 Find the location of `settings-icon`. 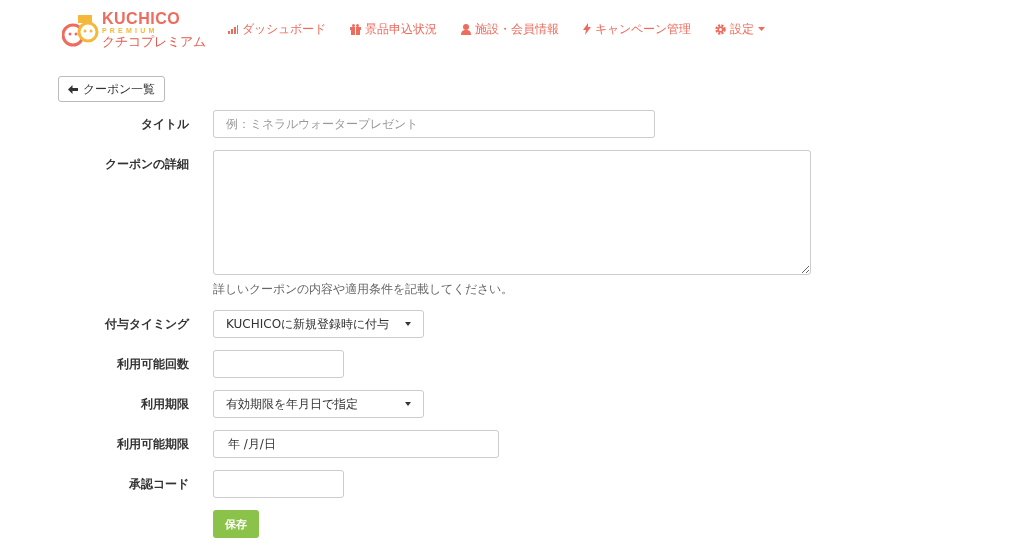

settings-icon is located at coordinates (720, 29).